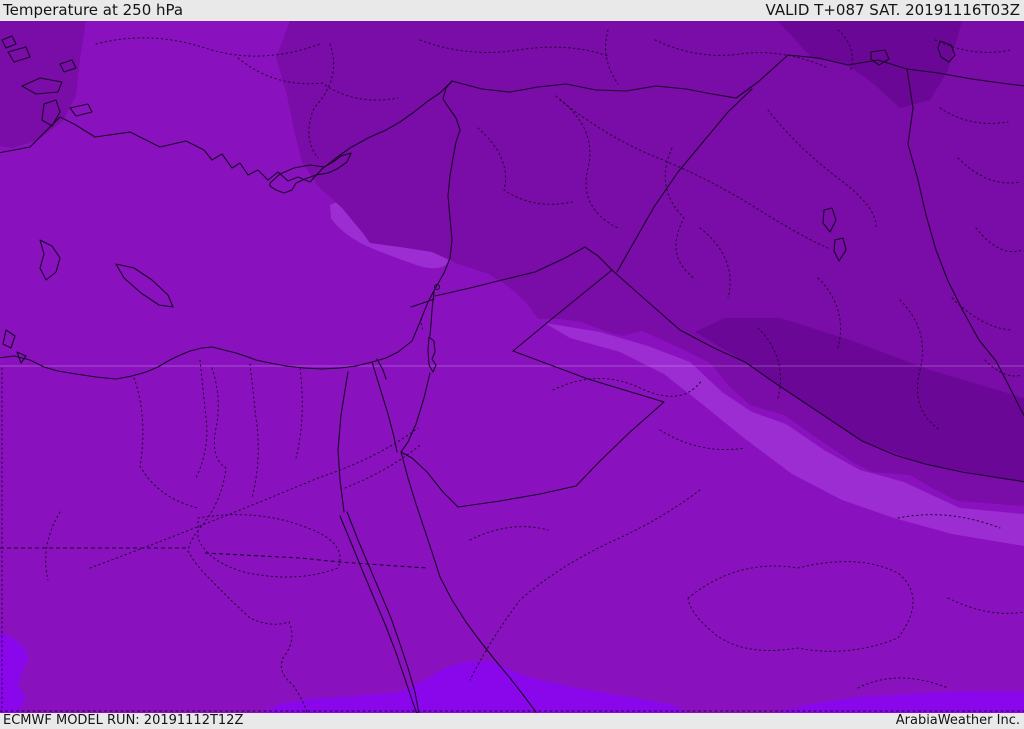  What do you see at coordinates (892, 10) in the screenshot?
I see `valid-time-label: VALID T+087 SAT. 20191116T03Z` at bounding box center [892, 10].